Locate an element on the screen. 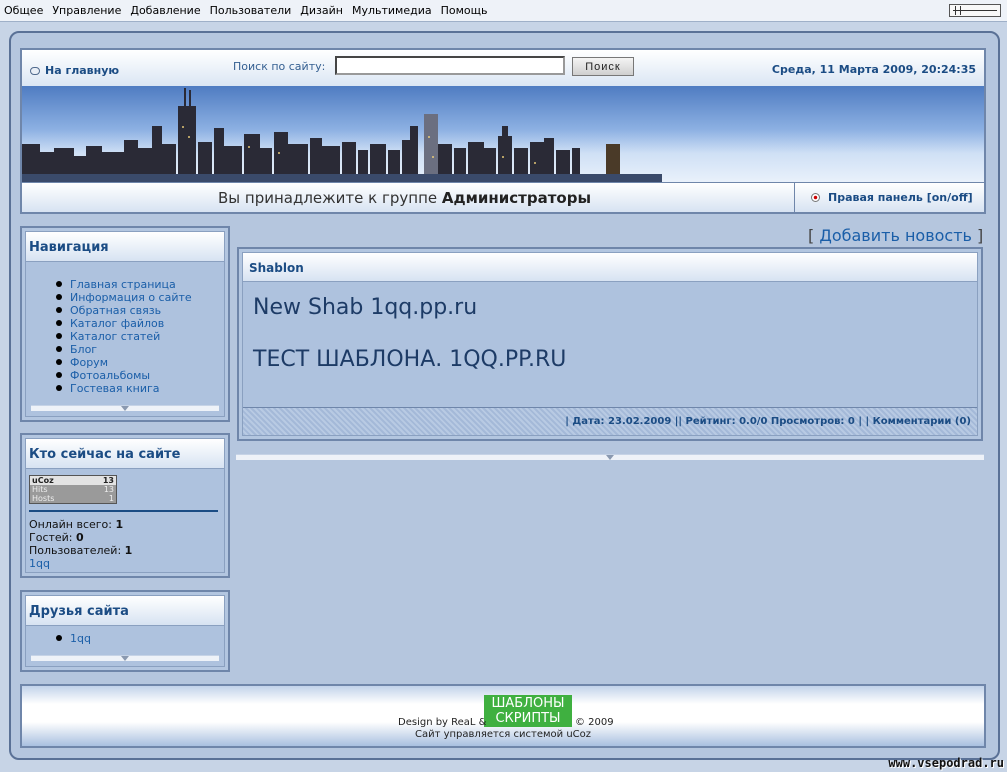 Image resolution: width=1007 pixels, height=772 pixels. current-date: Среда, 11 Марта 2009, 20:24:35 is located at coordinates (873, 69).